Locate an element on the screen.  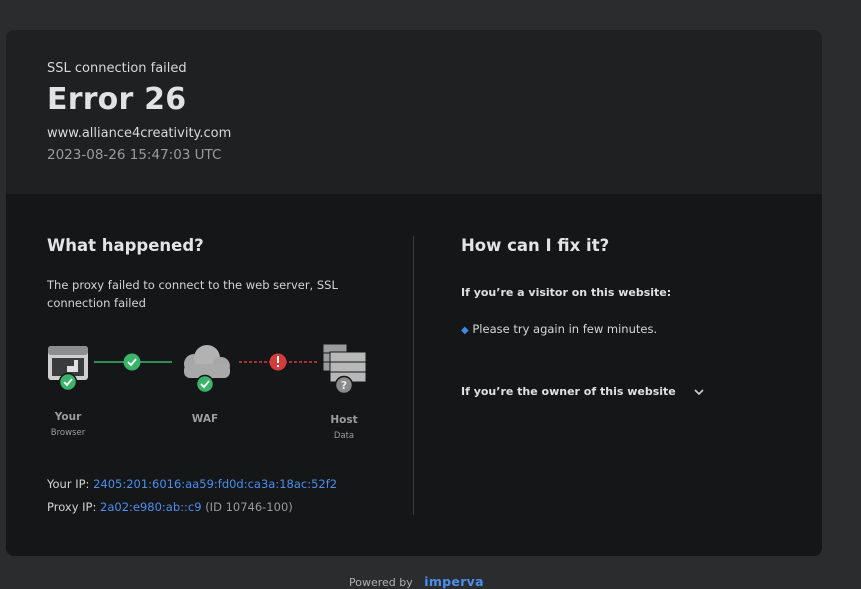
link-error-icon is located at coordinates (278, 362).